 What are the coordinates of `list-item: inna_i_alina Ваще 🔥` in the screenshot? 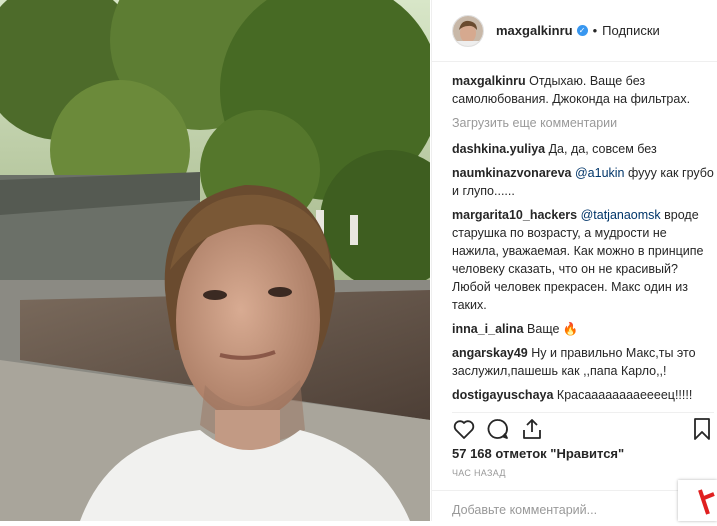 It's located at (583, 329).